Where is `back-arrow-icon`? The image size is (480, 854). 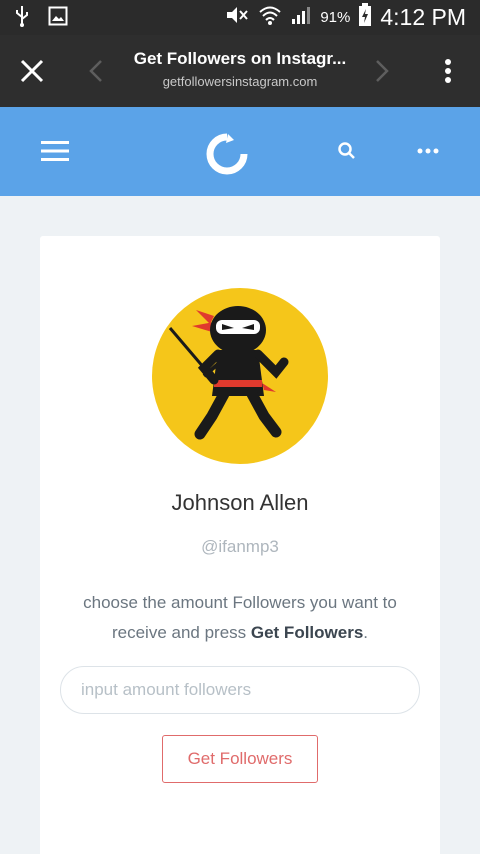 back-arrow-icon is located at coordinates (96, 71).